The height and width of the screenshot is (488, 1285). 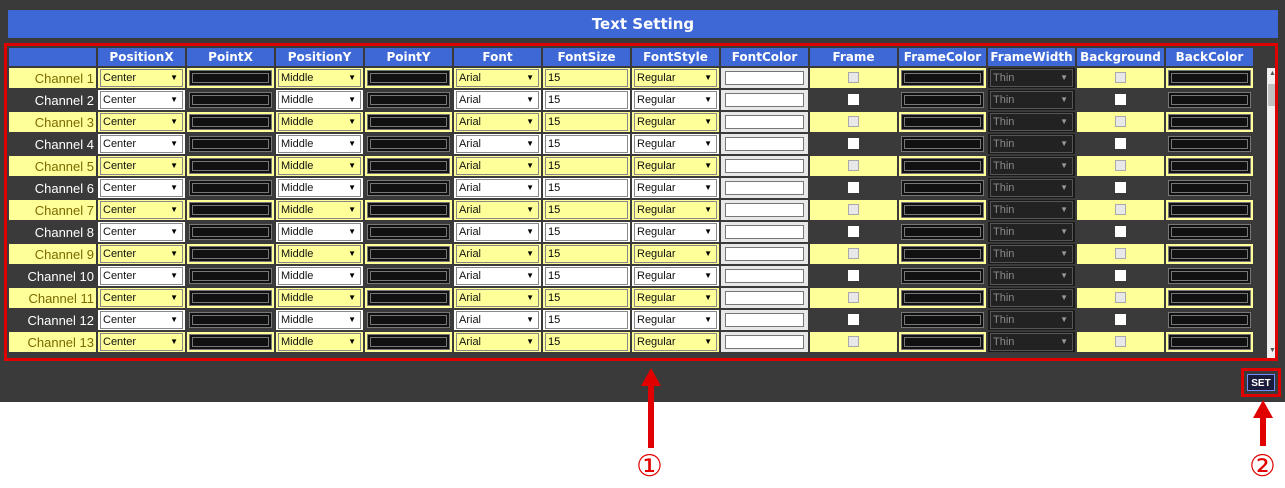 I want to click on set-button-highlight-box, so click(x=1261, y=382).